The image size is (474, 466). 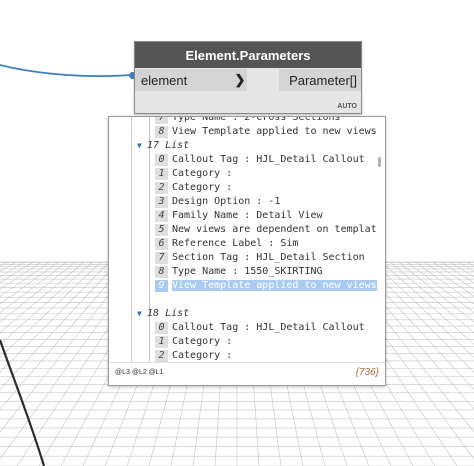 What do you see at coordinates (161, 286) in the screenshot?
I see `item-index: 9` at bounding box center [161, 286].